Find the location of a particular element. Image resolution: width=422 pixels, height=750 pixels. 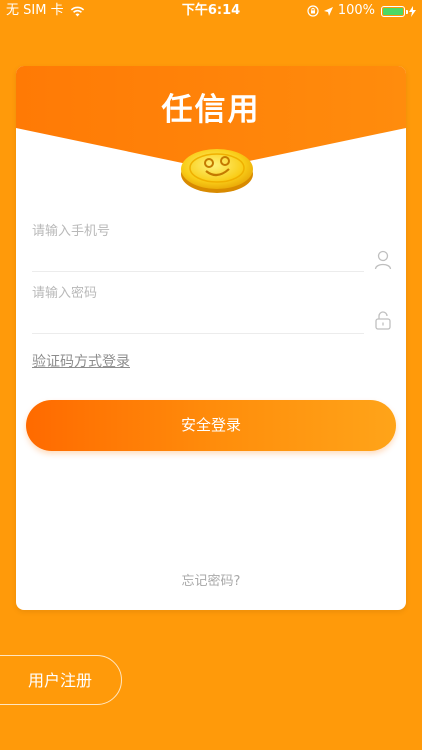

phone-input: 请输入手机号 is located at coordinates (71, 229).